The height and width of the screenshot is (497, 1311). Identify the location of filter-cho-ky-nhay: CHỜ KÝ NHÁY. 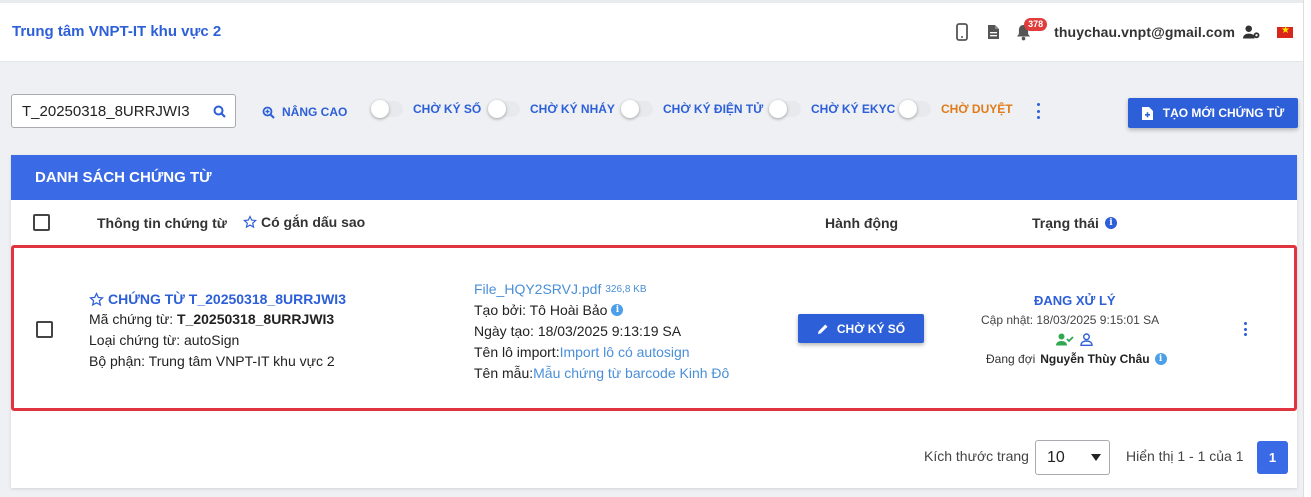
(551, 109).